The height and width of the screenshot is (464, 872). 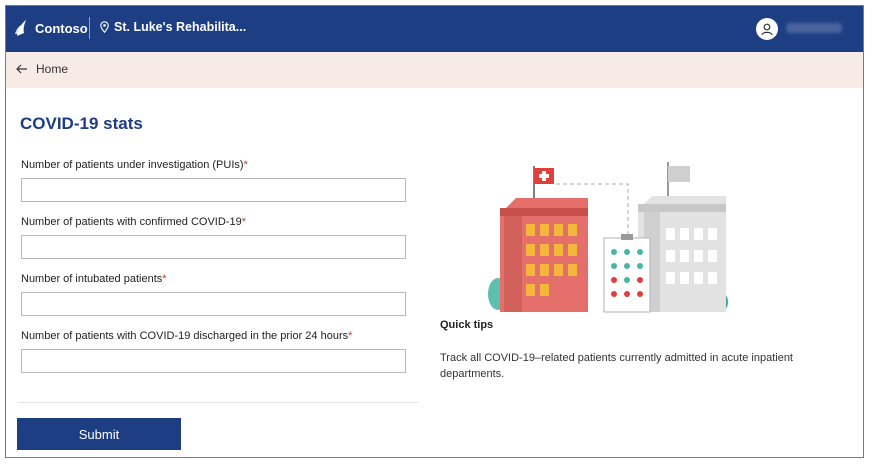 I want to click on confirmed-count-input, so click(x=213, y=247).